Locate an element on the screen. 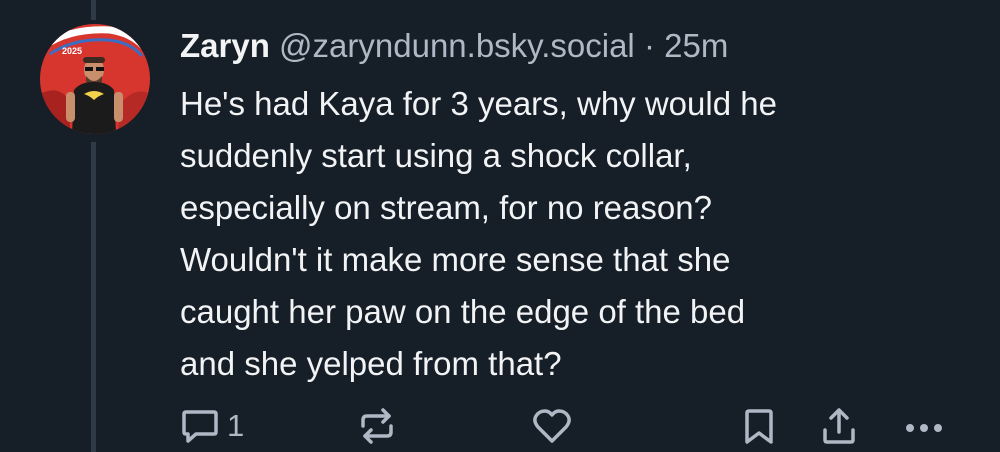 This screenshot has height=452, width=1000. avatar-image: 2025 is located at coordinates (95, 79).